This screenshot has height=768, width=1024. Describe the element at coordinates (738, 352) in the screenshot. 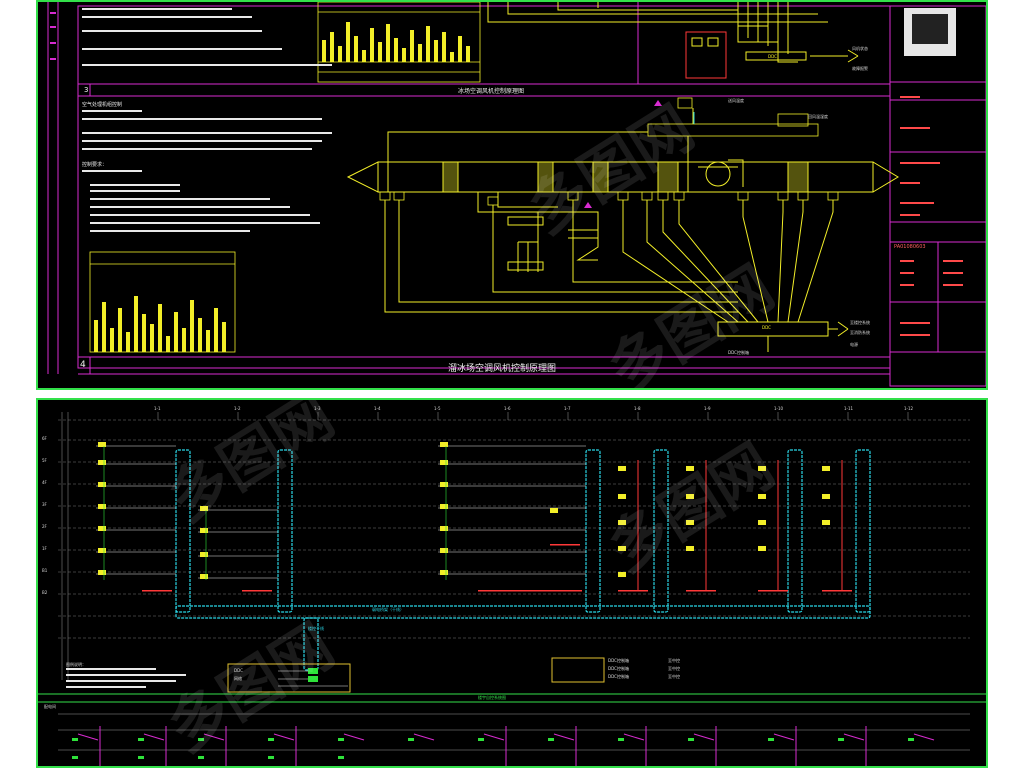

I see `label-bottom-left: DDC控制箱` at that location.